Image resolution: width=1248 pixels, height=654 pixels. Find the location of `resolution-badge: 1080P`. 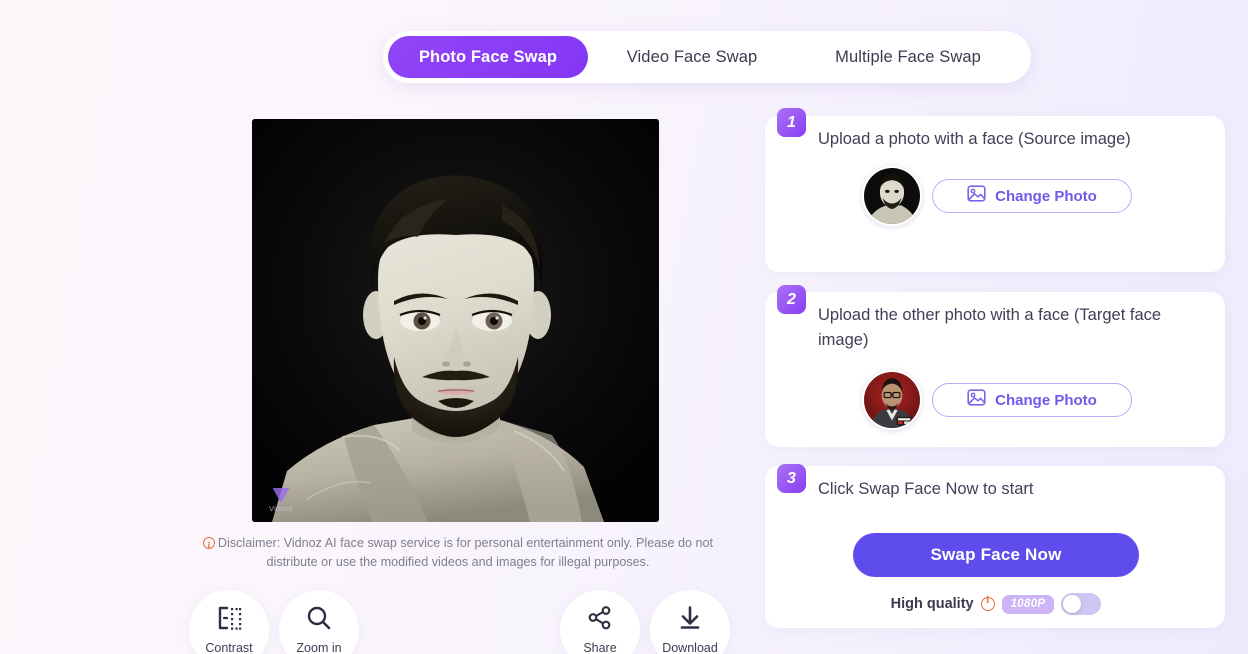

resolution-badge: 1080P is located at coordinates (1028, 604).